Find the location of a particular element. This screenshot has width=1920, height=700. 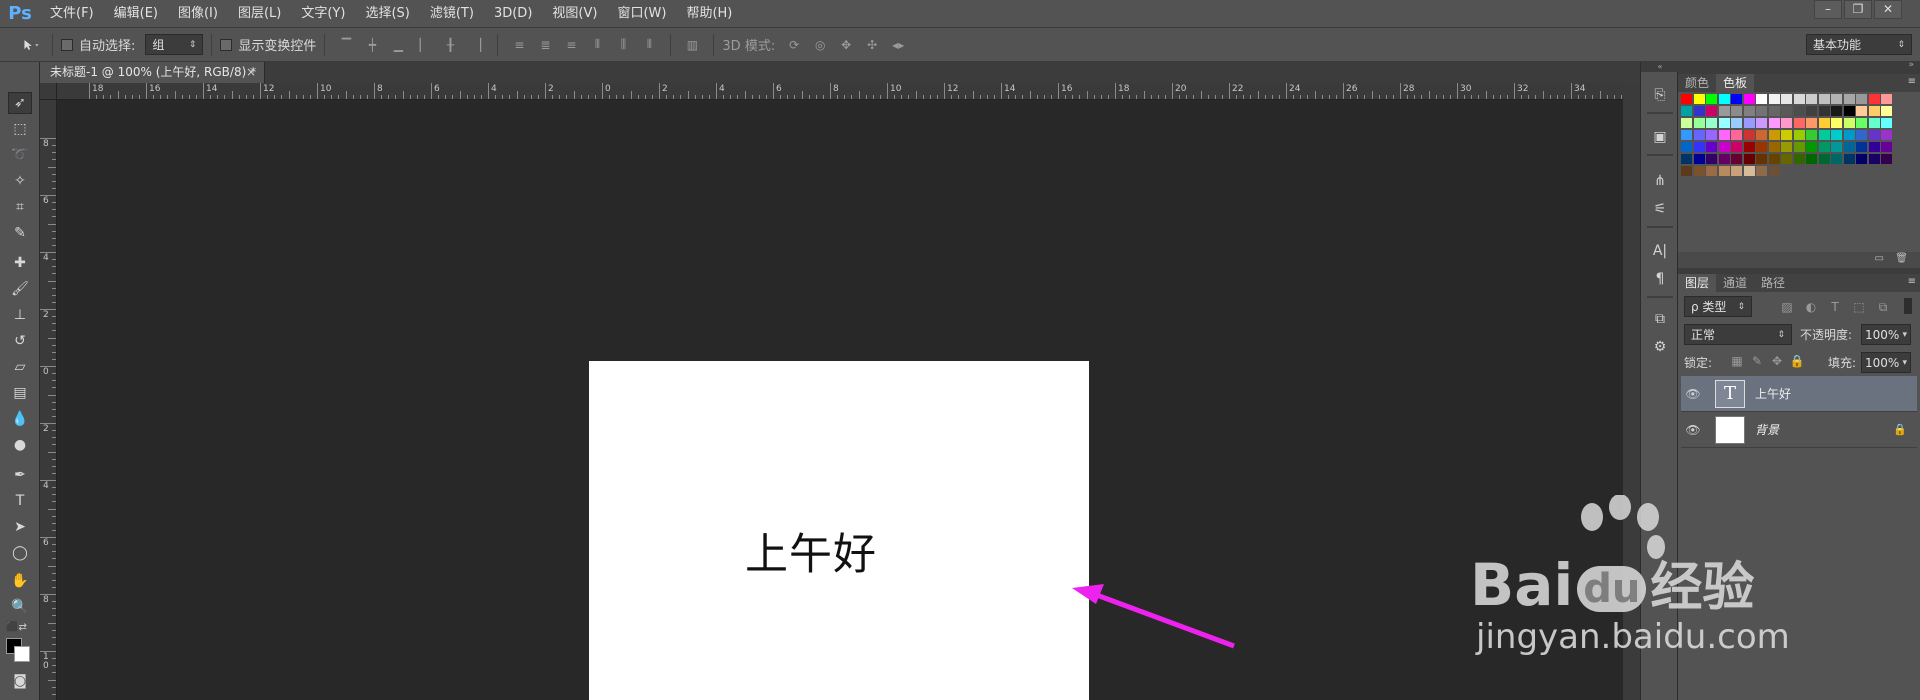

panel-tab: 色板 is located at coordinates (1735, 83).